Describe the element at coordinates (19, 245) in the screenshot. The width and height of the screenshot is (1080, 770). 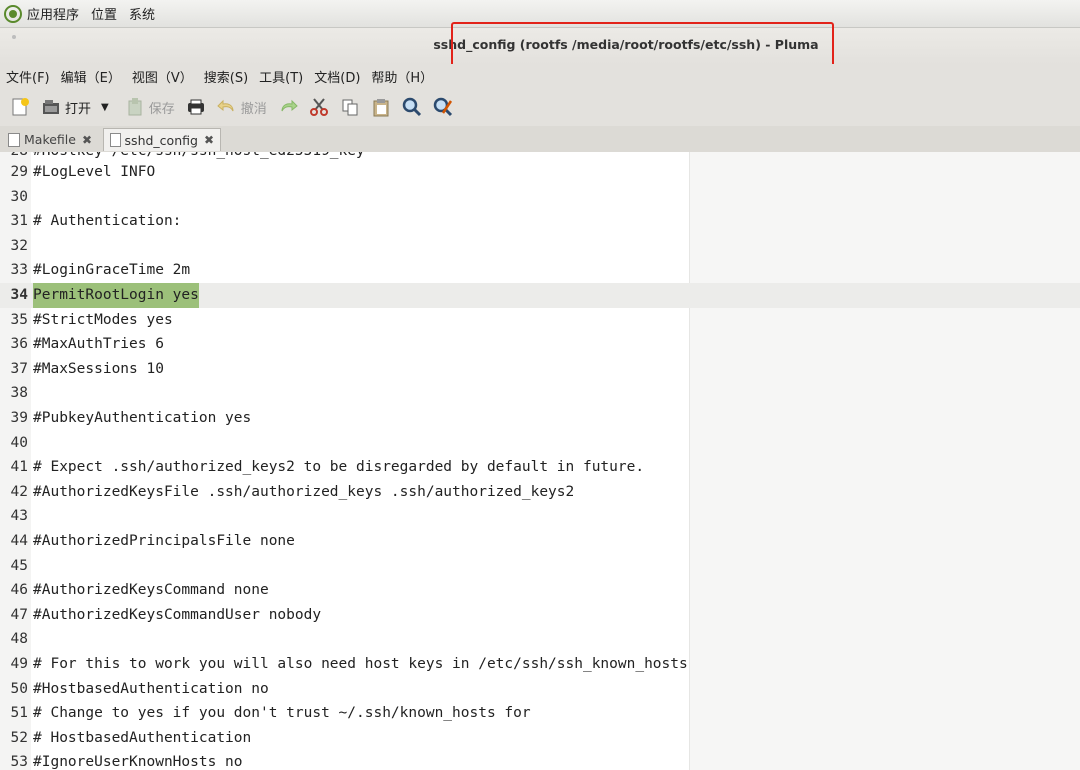
I see `line-number: 32` at that location.